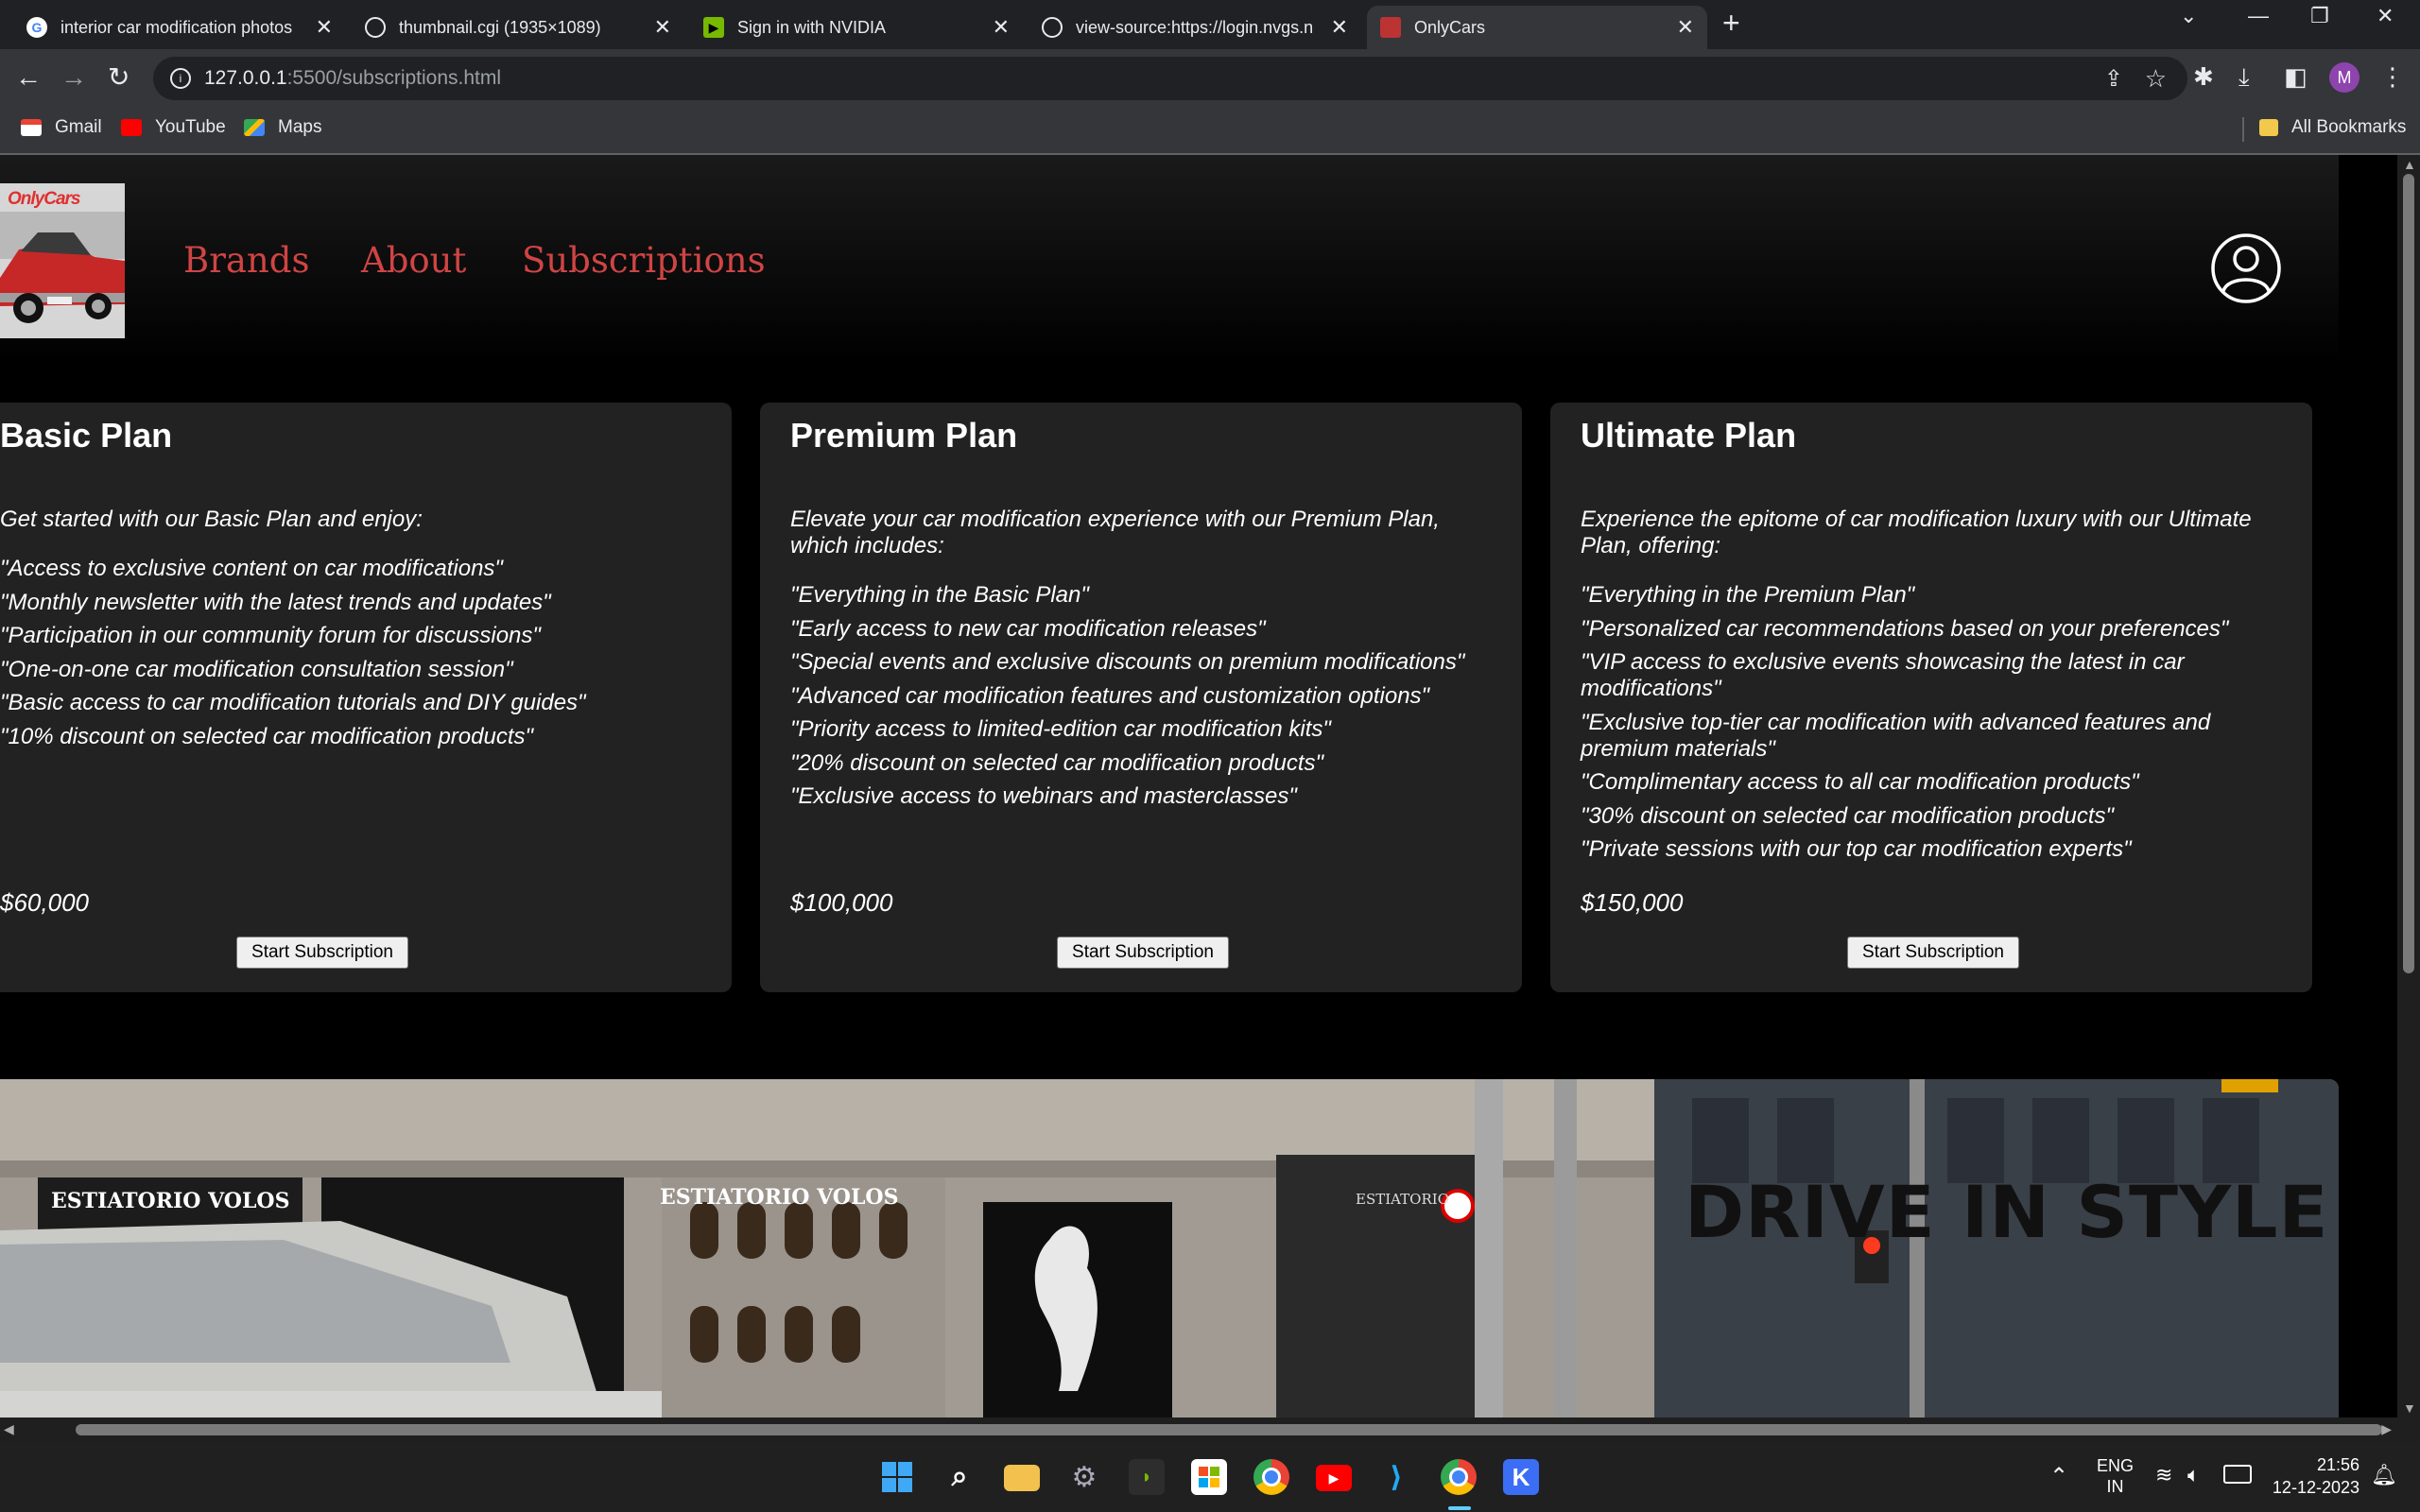  What do you see at coordinates (1731, 23) in the screenshot?
I see `new-tab-button: +` at bounding box center [1731, 23].